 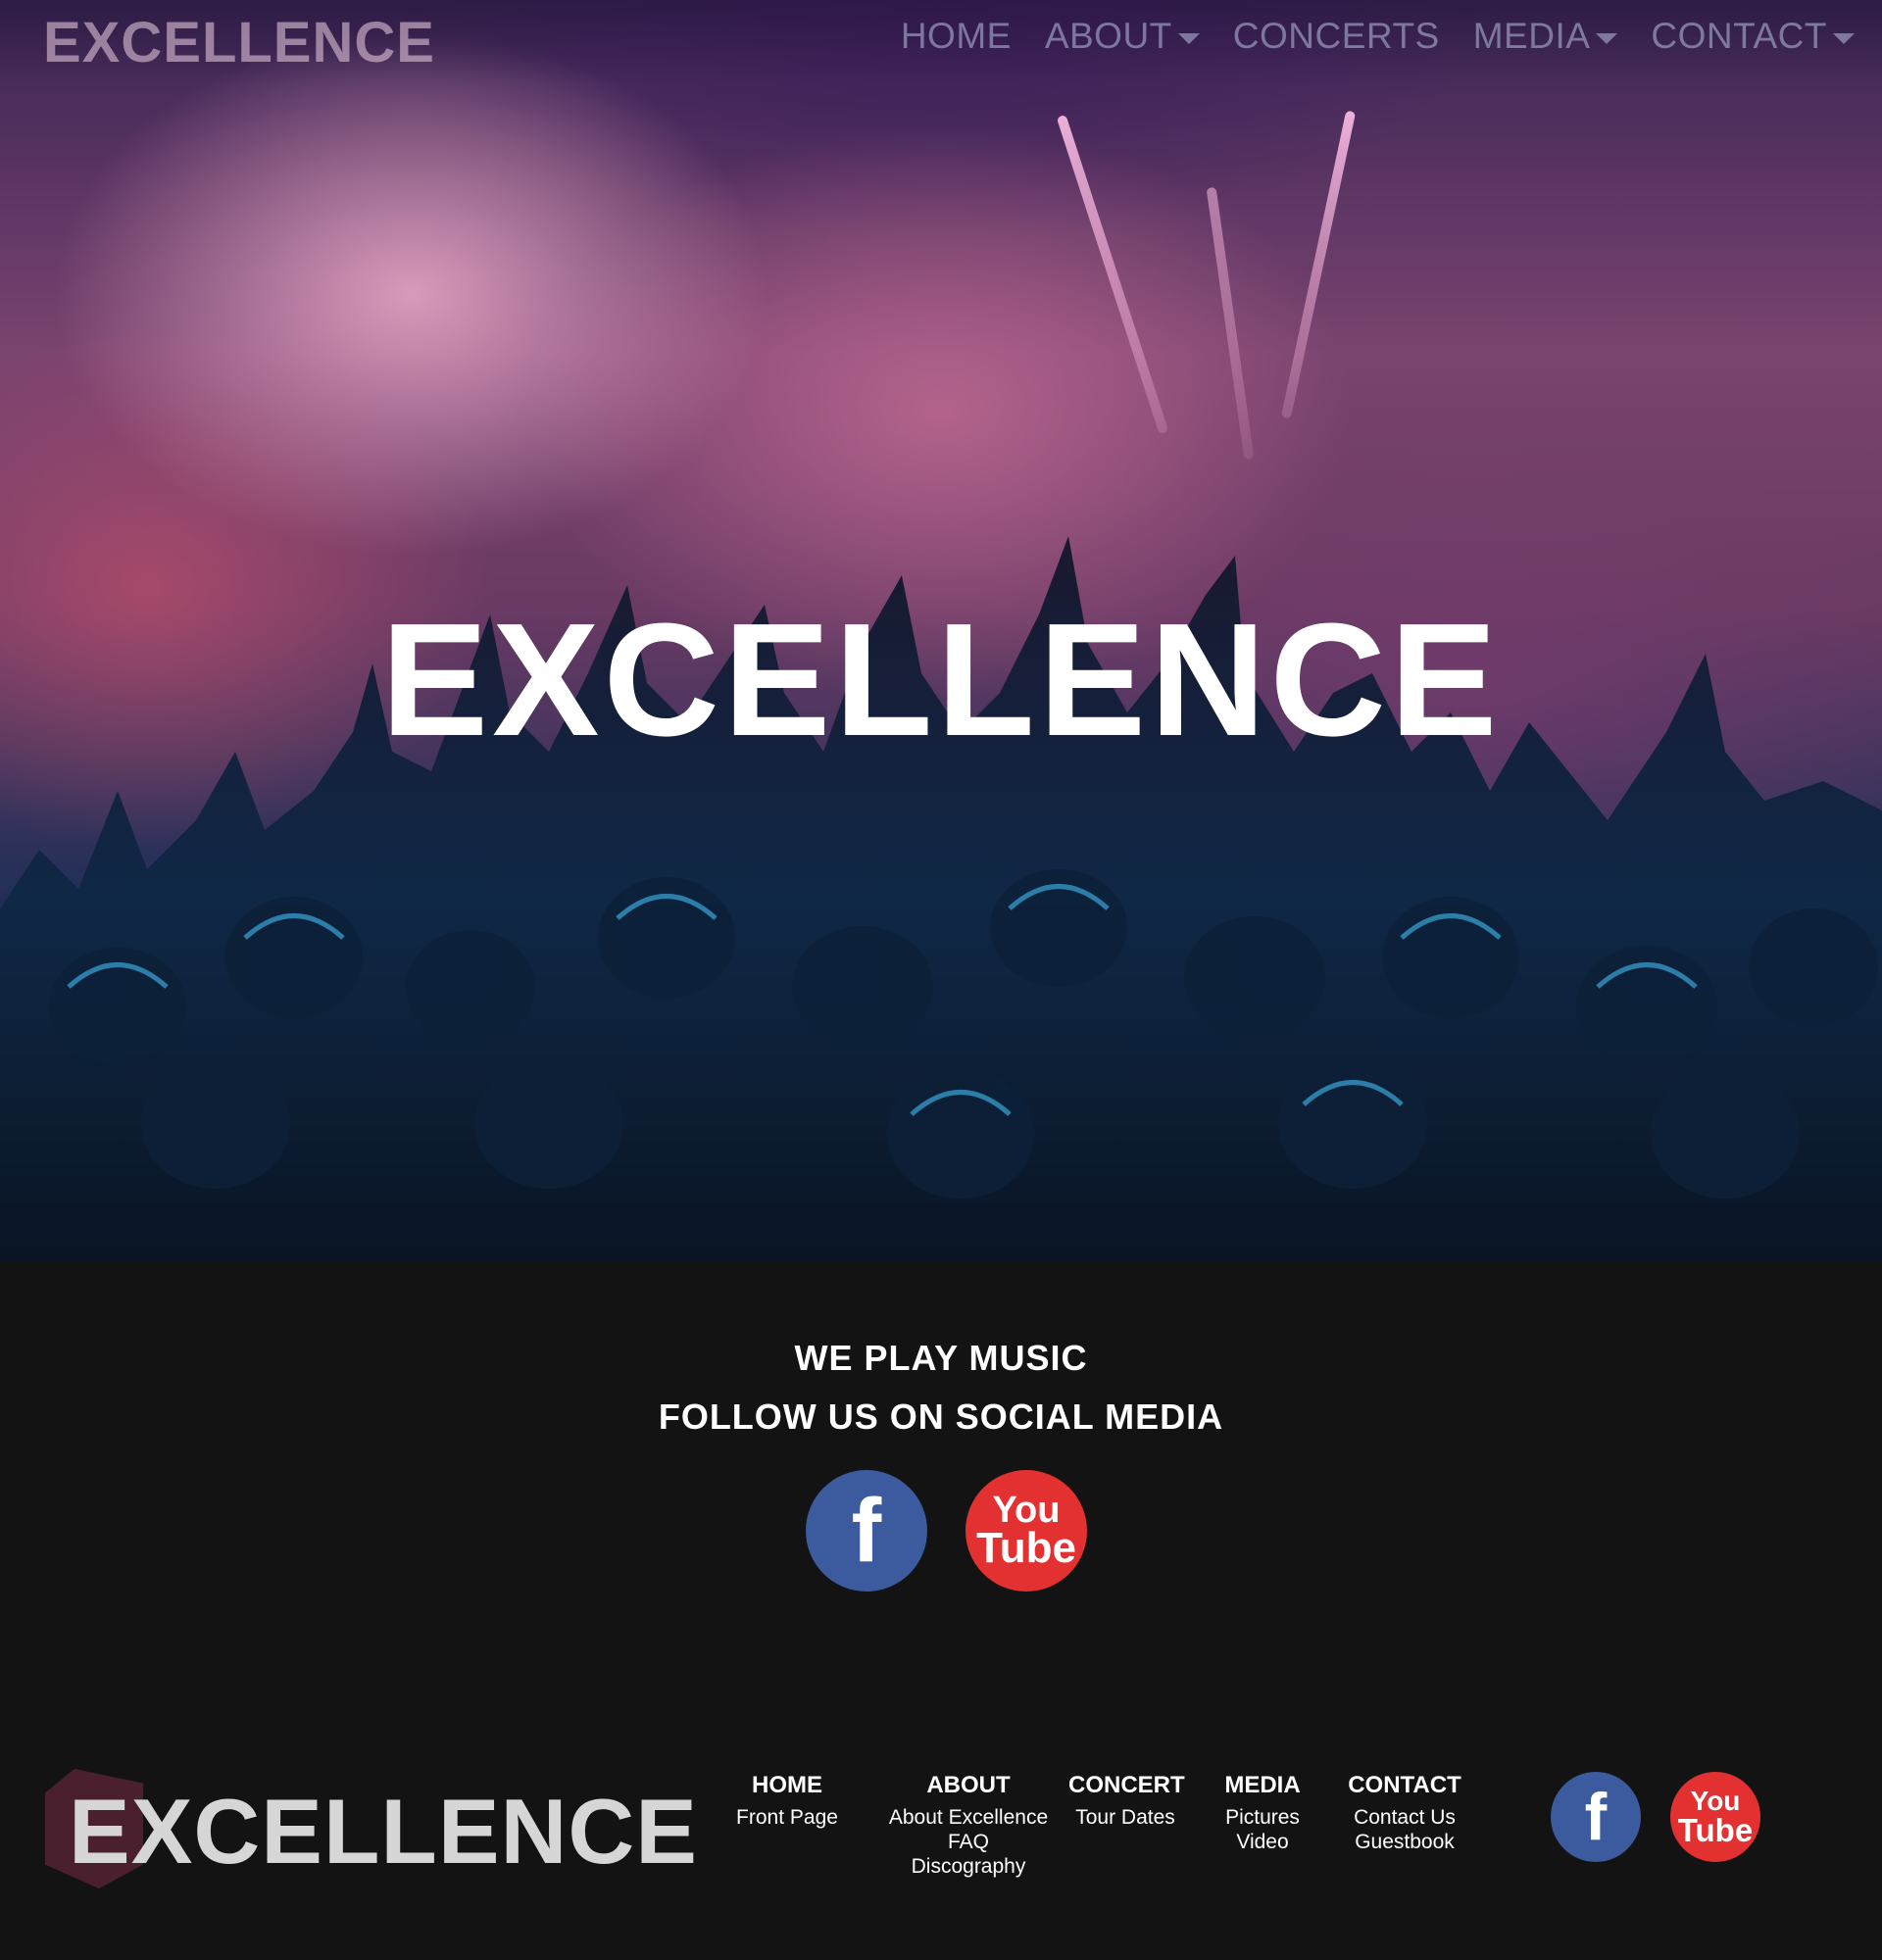 I want to click on footer-link-contact-us: Contact Us, so click(x=1405, y=1817).